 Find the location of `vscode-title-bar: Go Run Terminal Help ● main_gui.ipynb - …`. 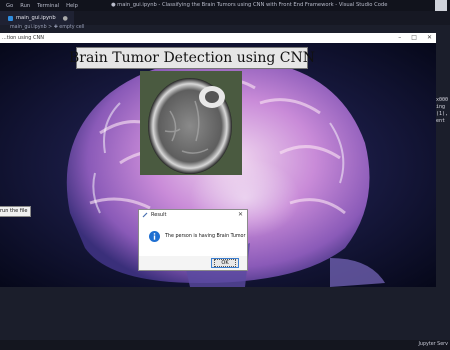

vscode-title-bar: Go Run Terminal Help ● main_gui.ipynb - … is located at coordinates (225, 5).